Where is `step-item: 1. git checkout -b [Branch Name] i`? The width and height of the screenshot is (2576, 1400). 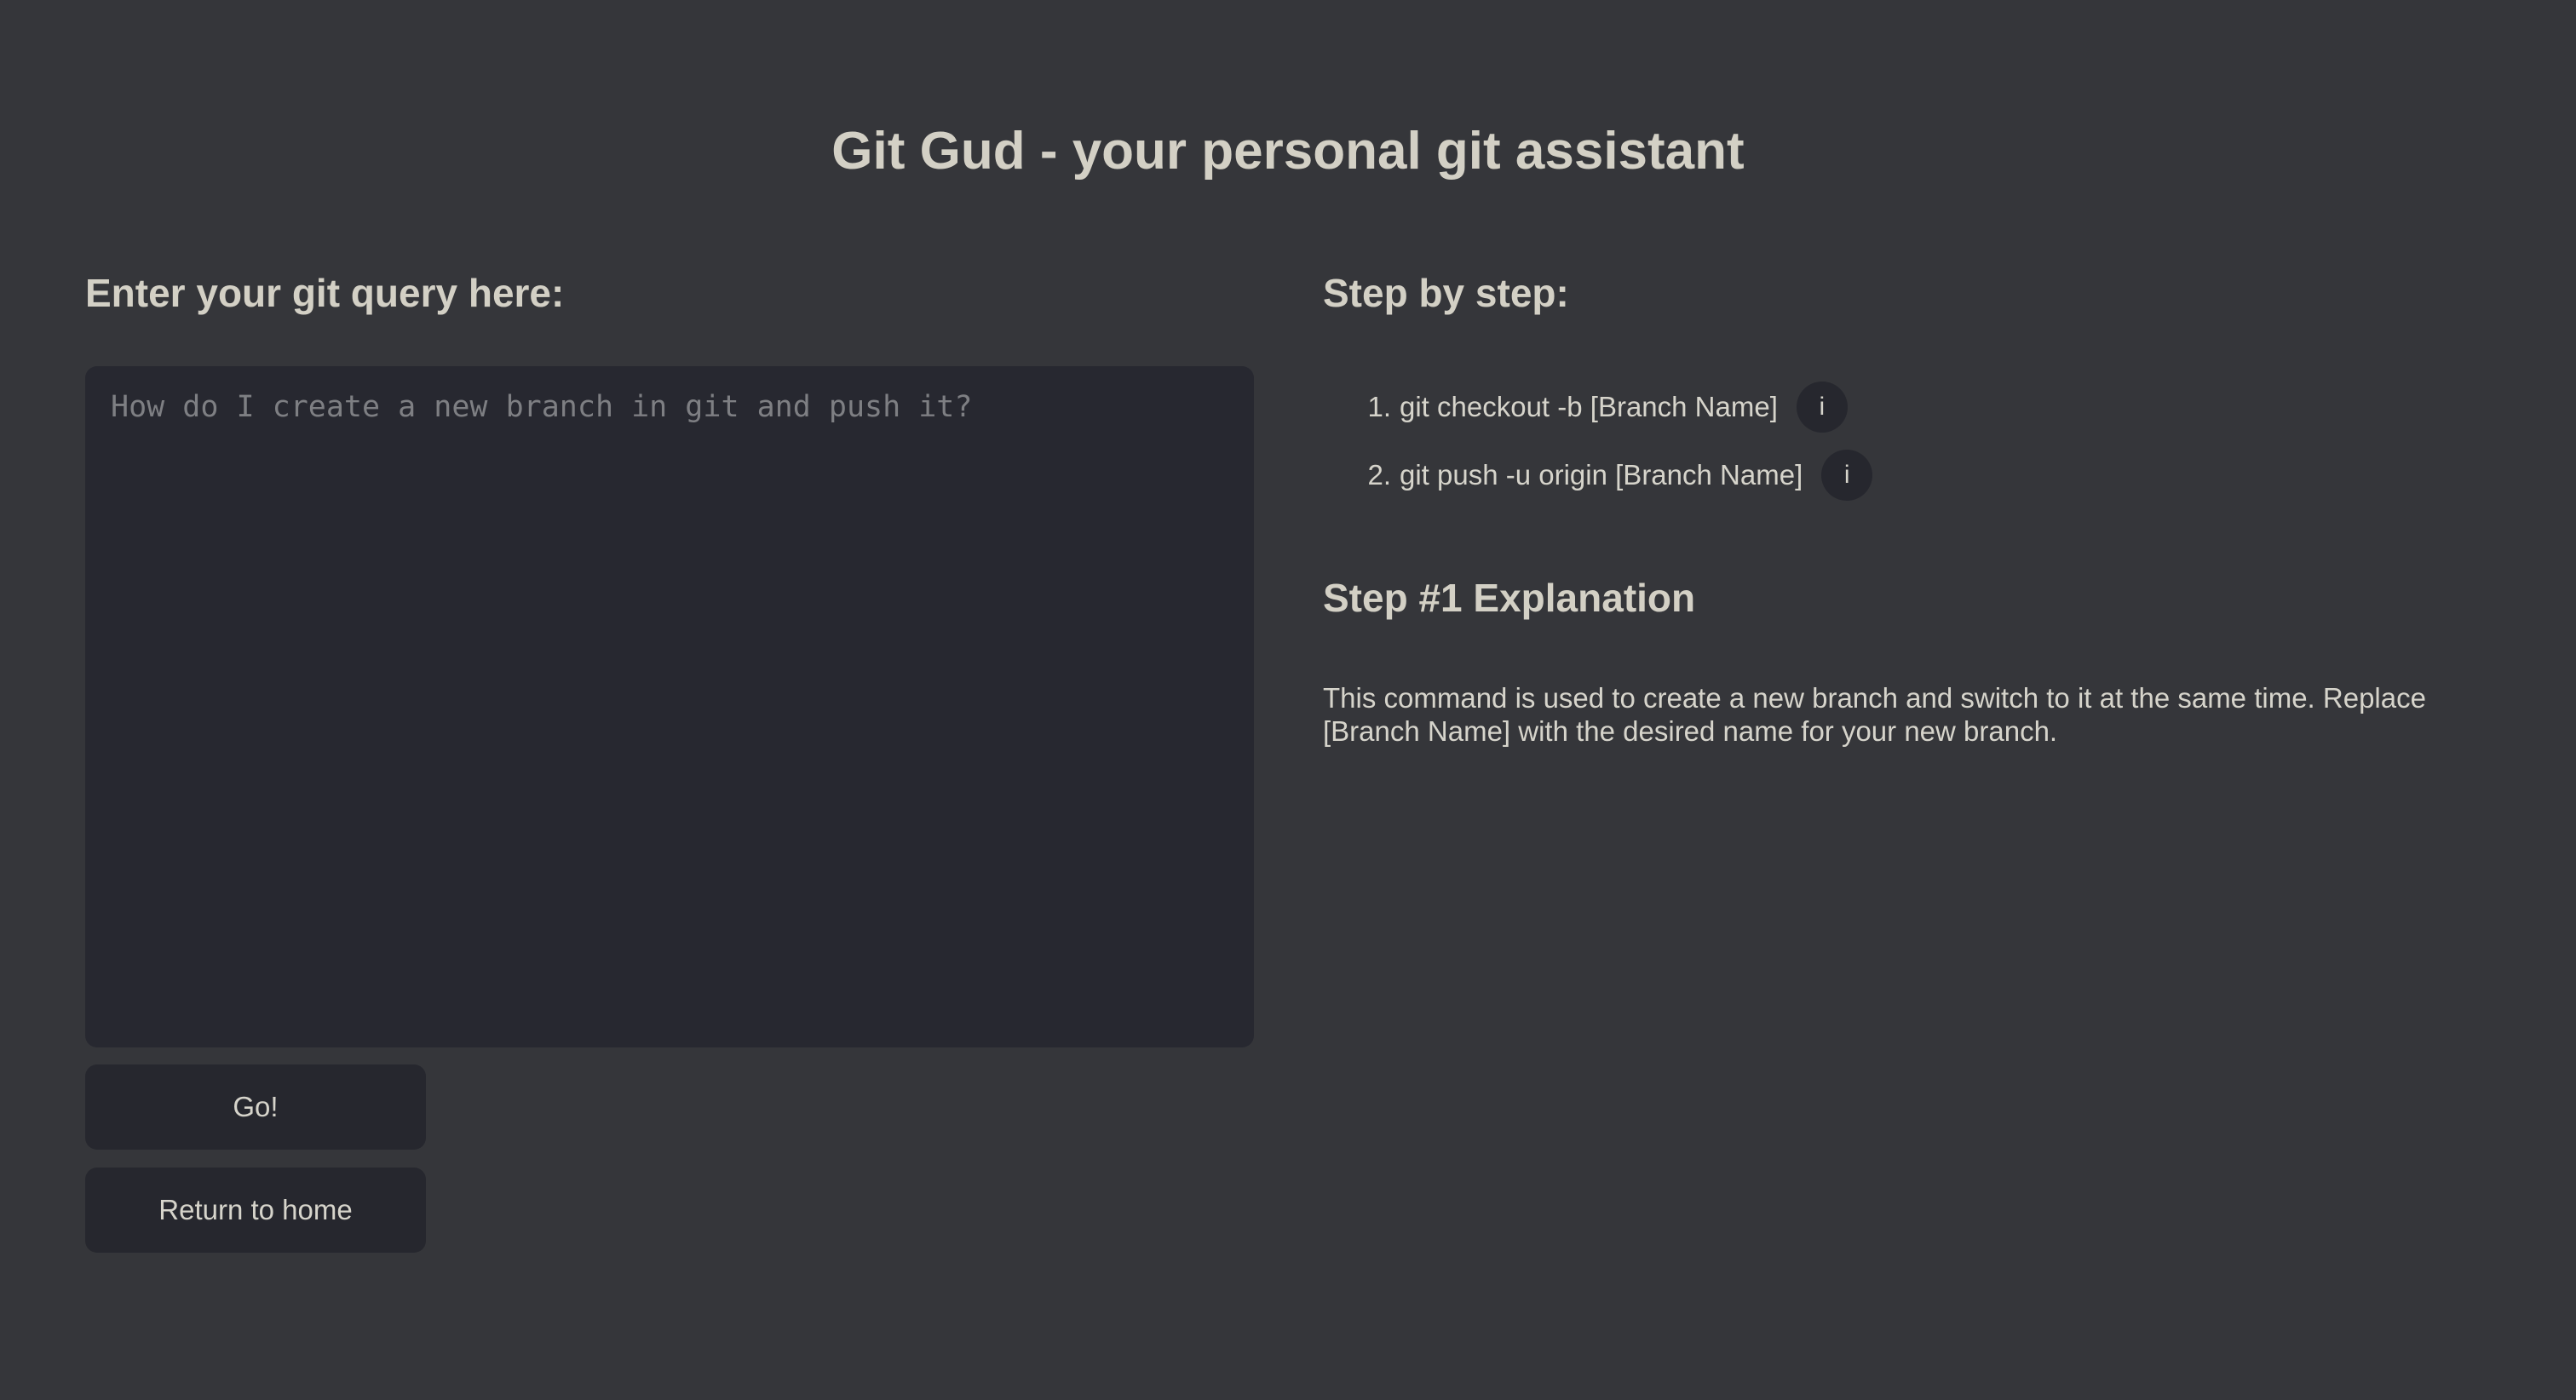
step-item: 1. git checkout -b [Branch Name] i is located at coordinates (1598, 407).